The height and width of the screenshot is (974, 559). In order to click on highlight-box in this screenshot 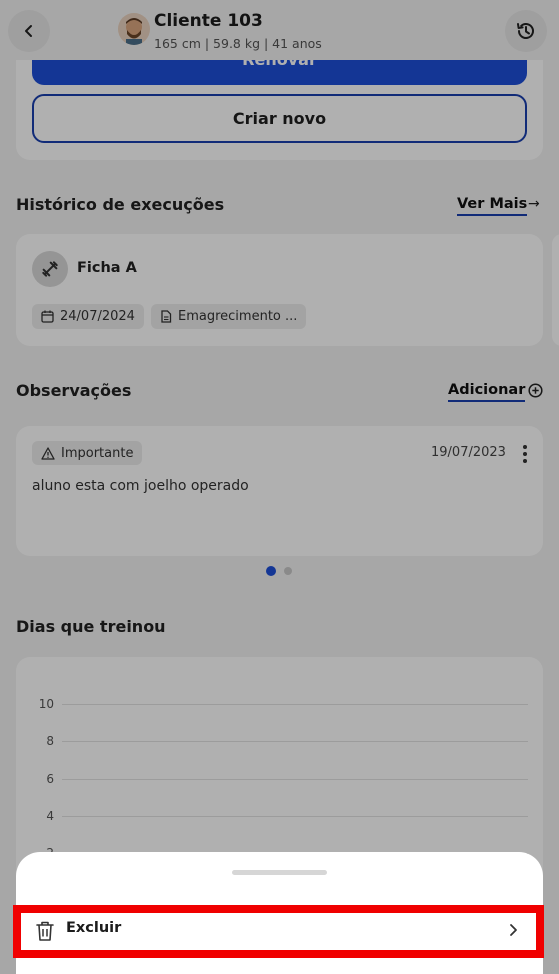, I will do `click(278, 931)`.